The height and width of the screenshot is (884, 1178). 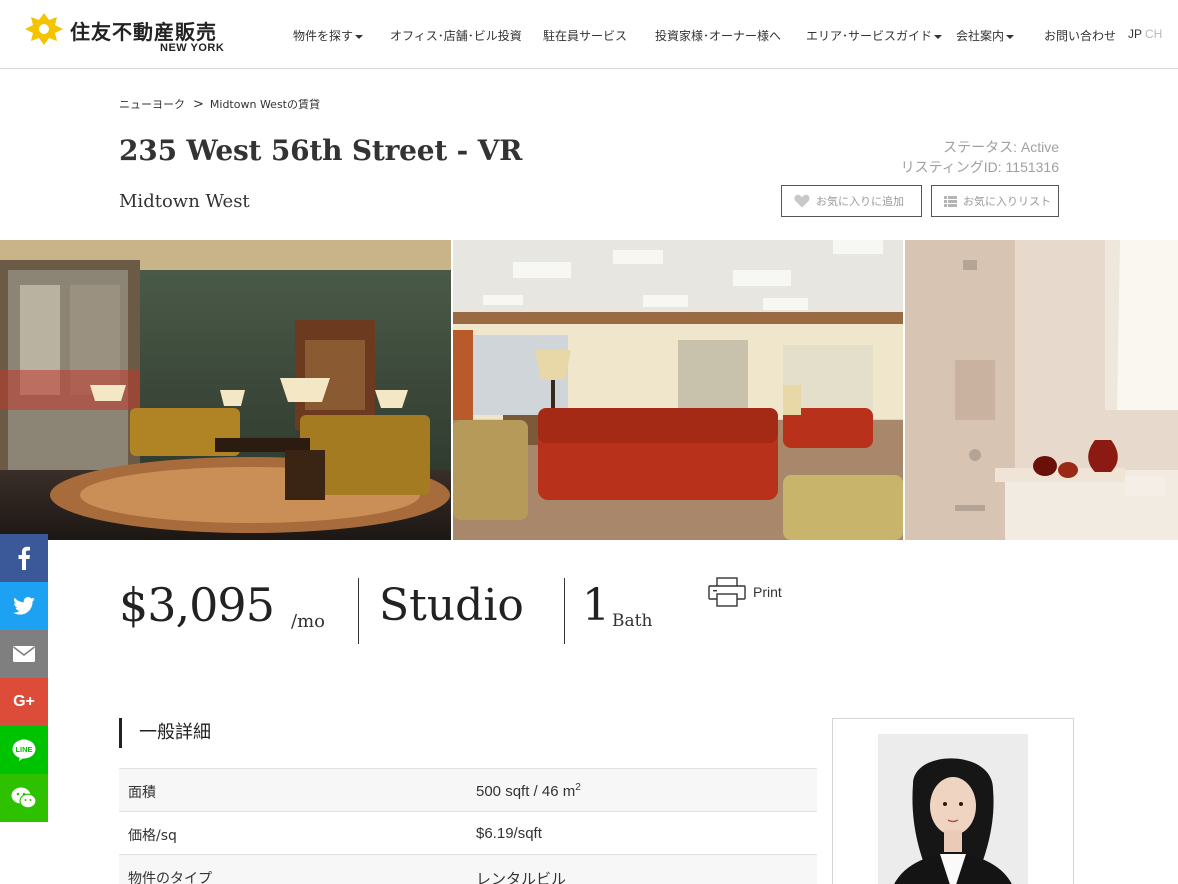 I want to click on logo: 住友不動産販売 NEW YORK, so click(x=129, y=34).